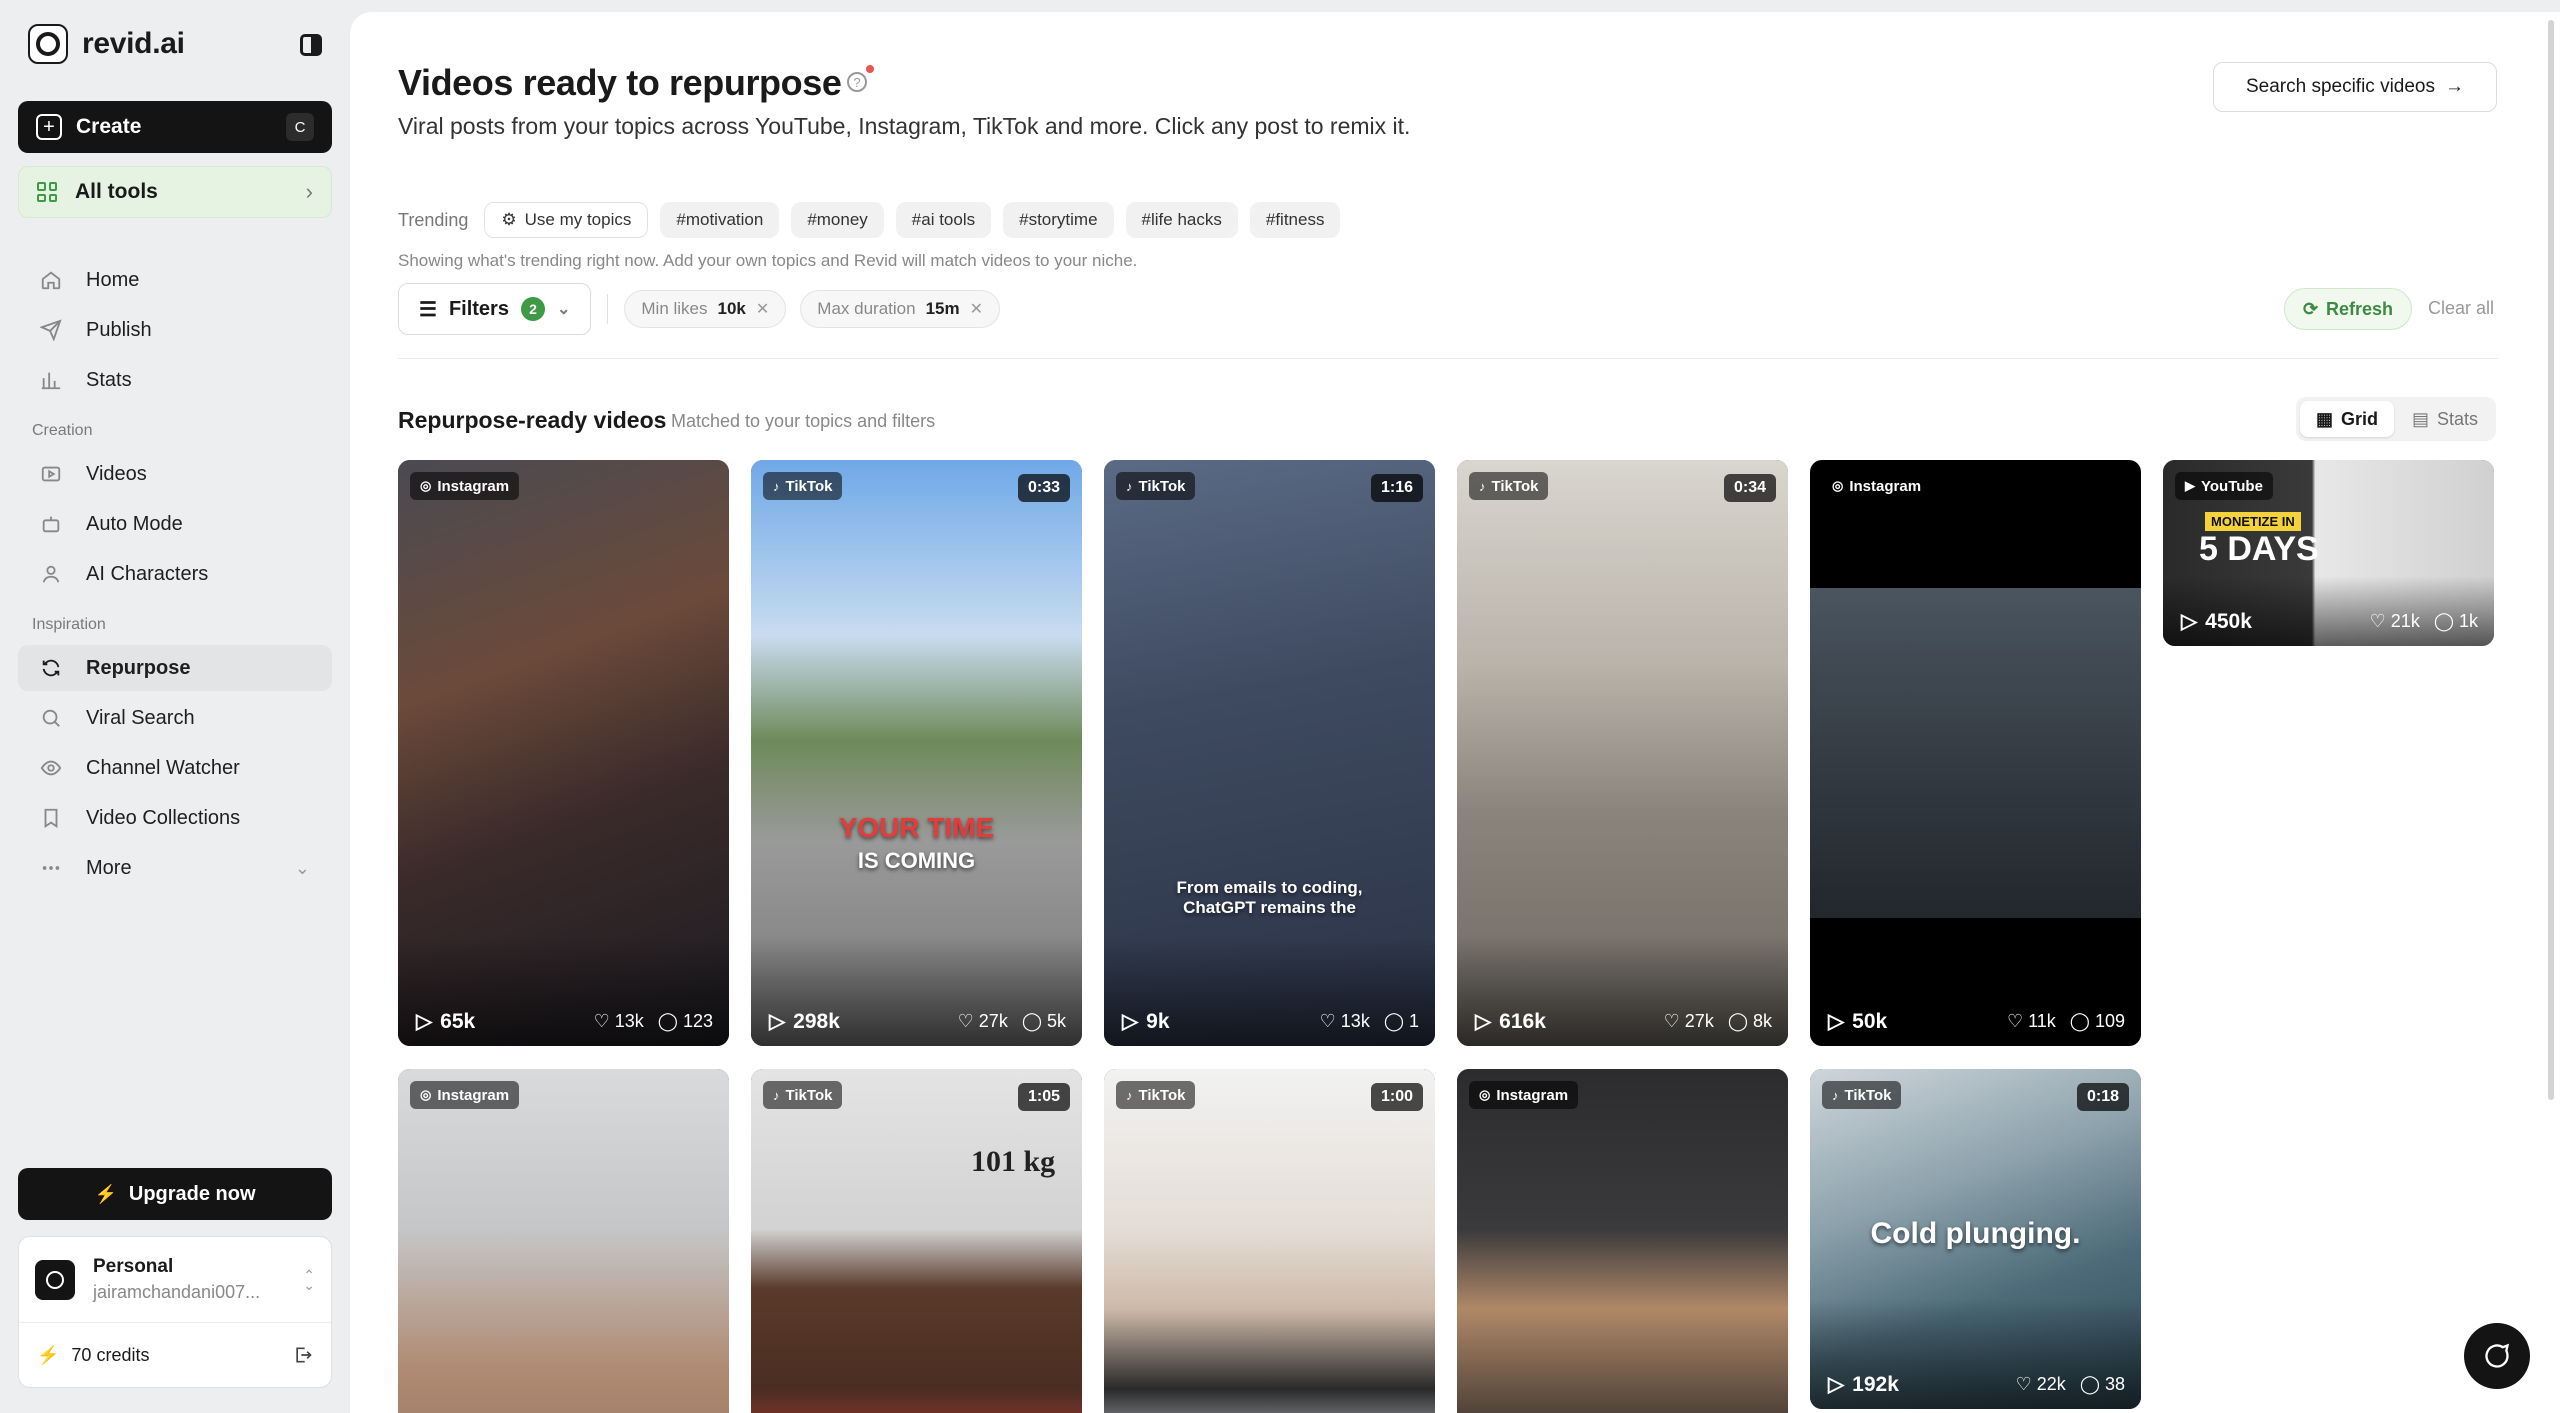  Describe the element at coordinates (175, 818) in the screenshot. I see `sidebar-item-video-collections: Video Collections` at that location.